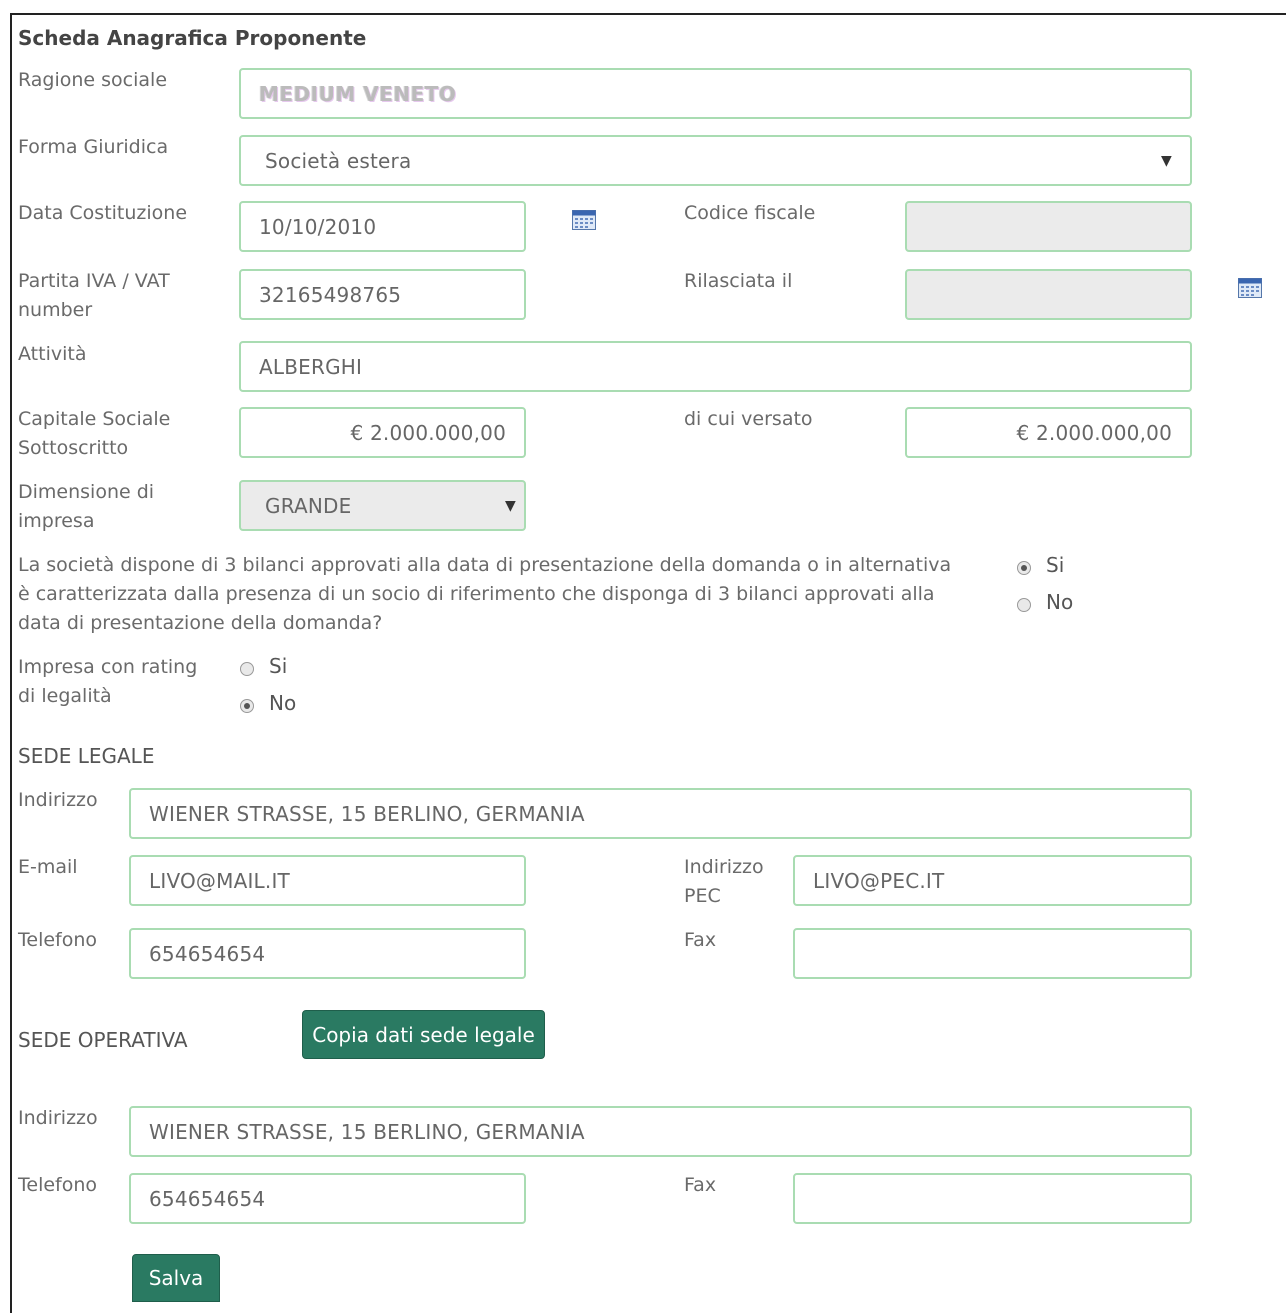 The width and height of the screenshot is (1286, 1313). I want to click on sl-pec-value: LIVO@PEC.IT, so click(879, 880).